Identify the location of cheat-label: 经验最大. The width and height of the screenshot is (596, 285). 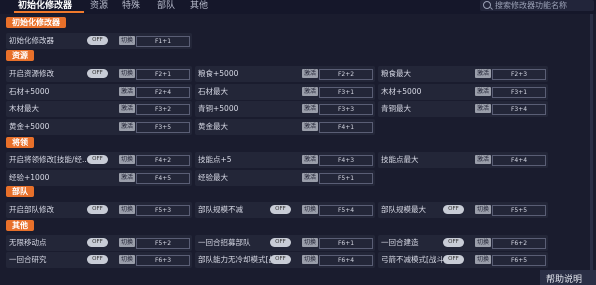
(213, 177).